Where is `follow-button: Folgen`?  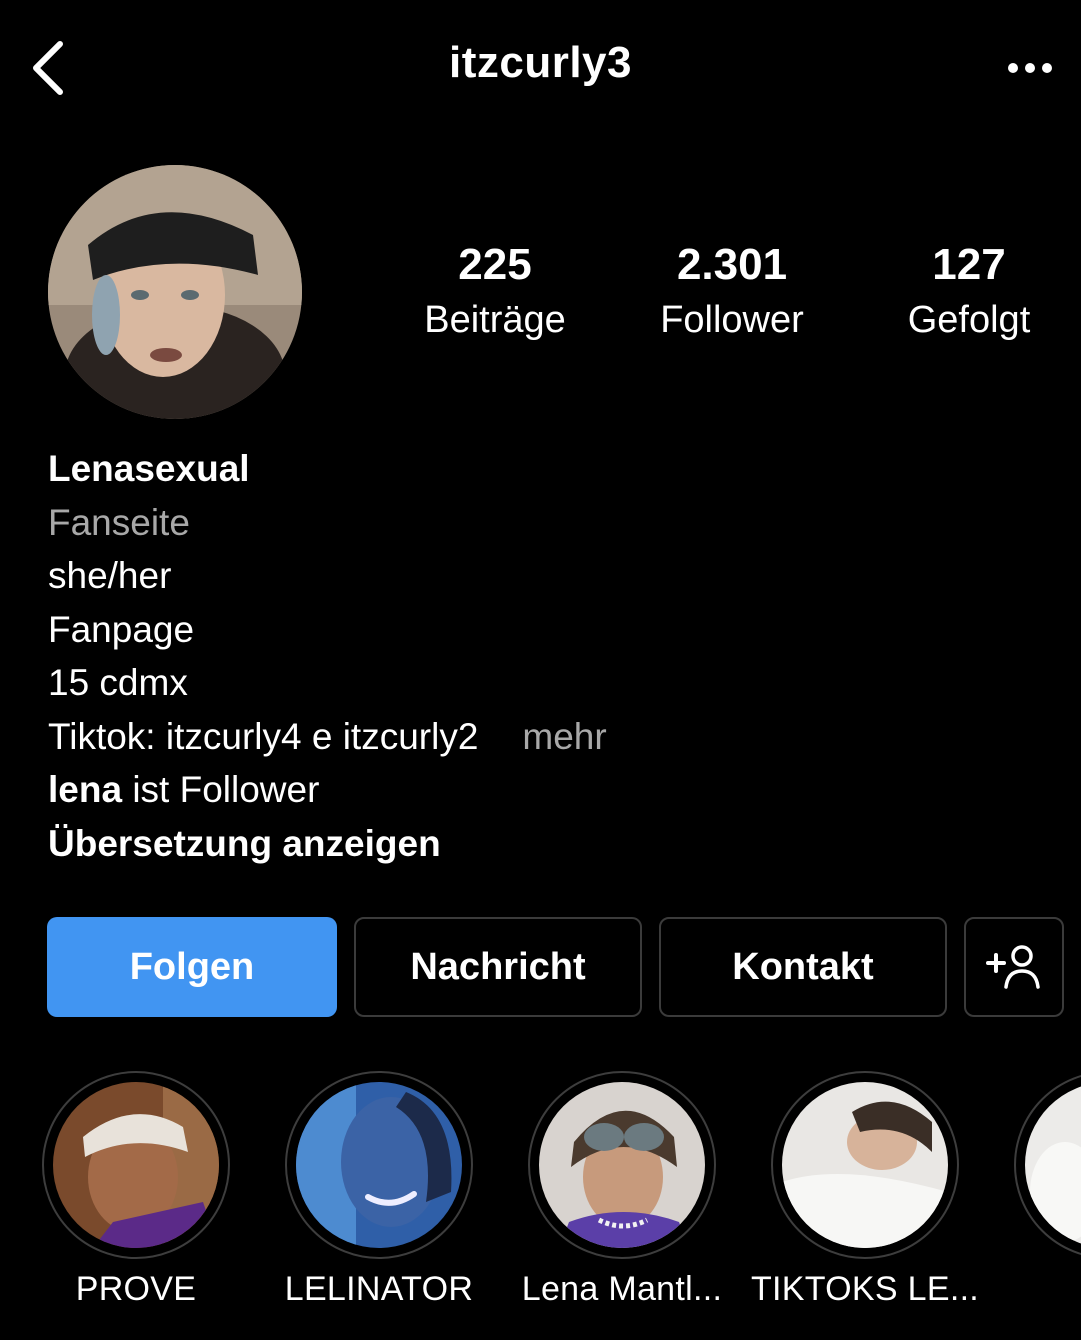
follow-button: Folgen is located at coordinates (192, 967).